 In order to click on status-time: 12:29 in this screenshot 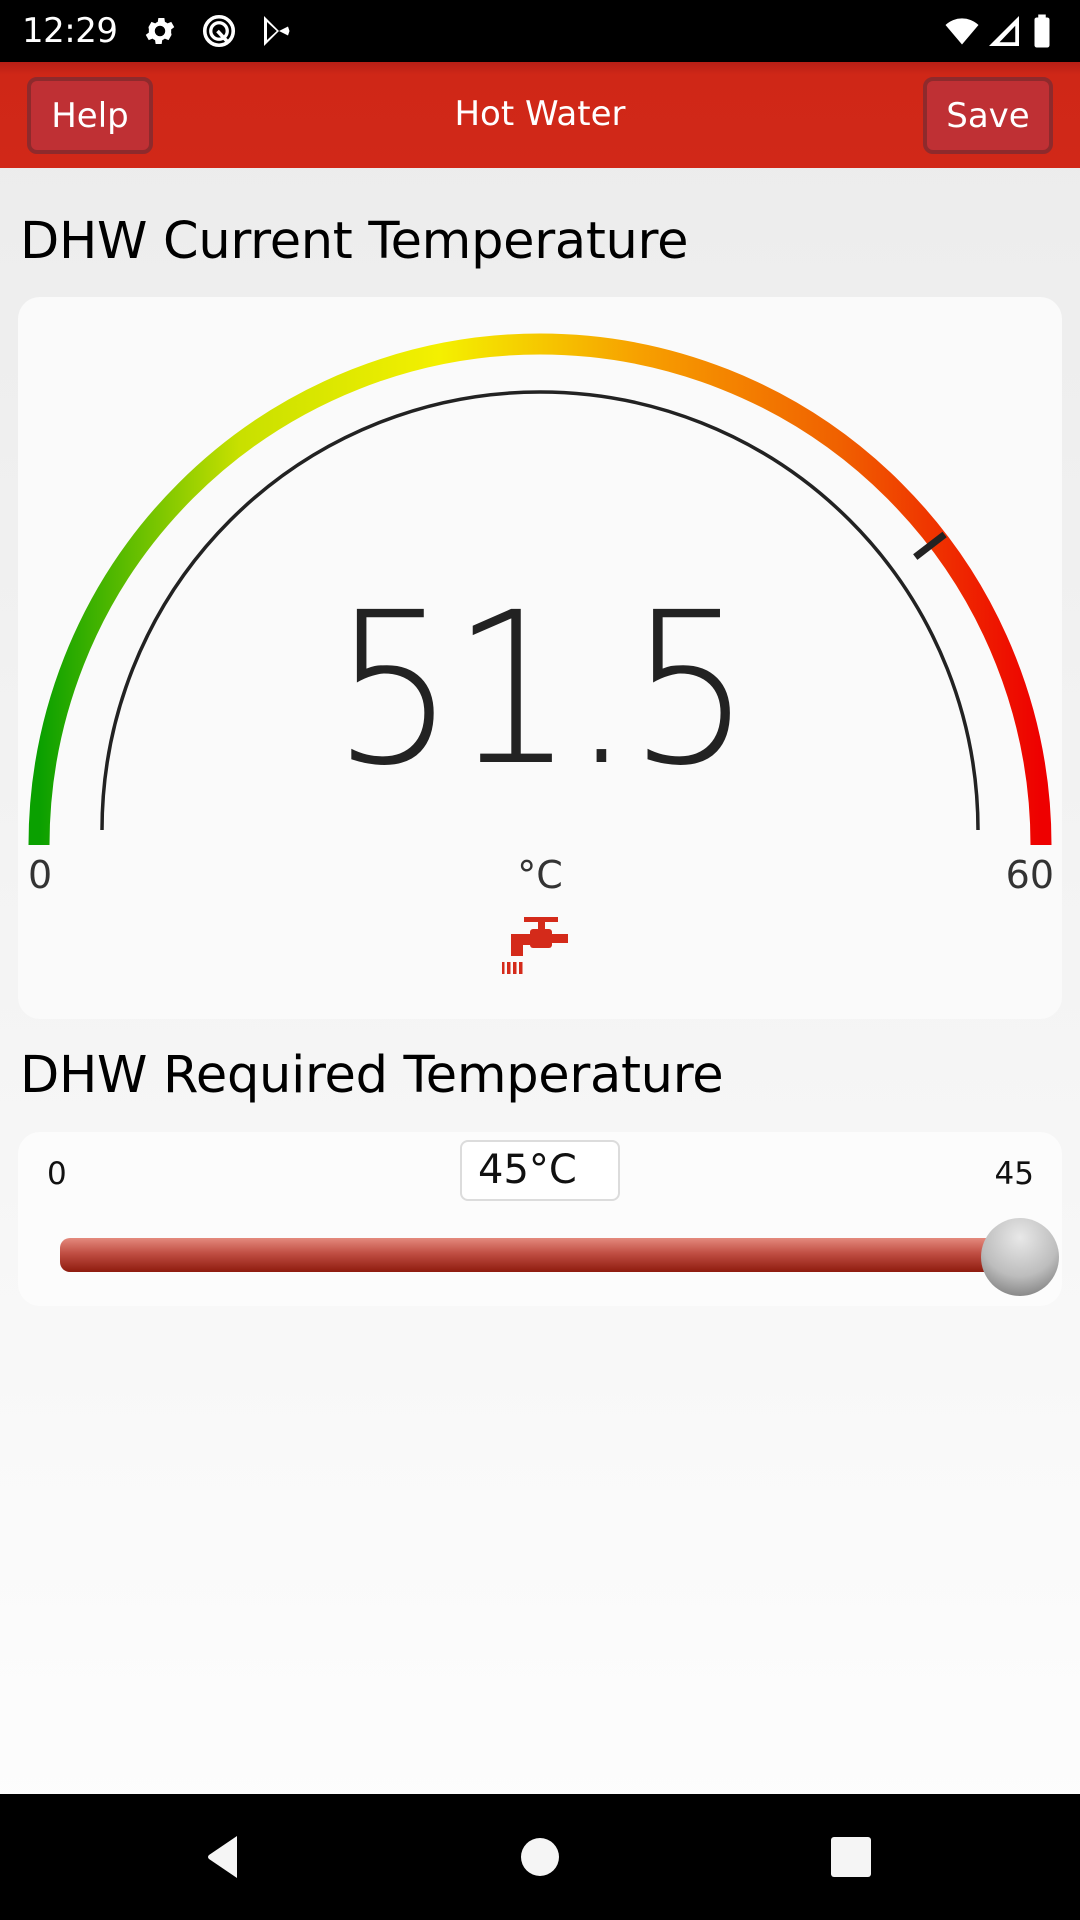, I will do `click(70, 31)`.